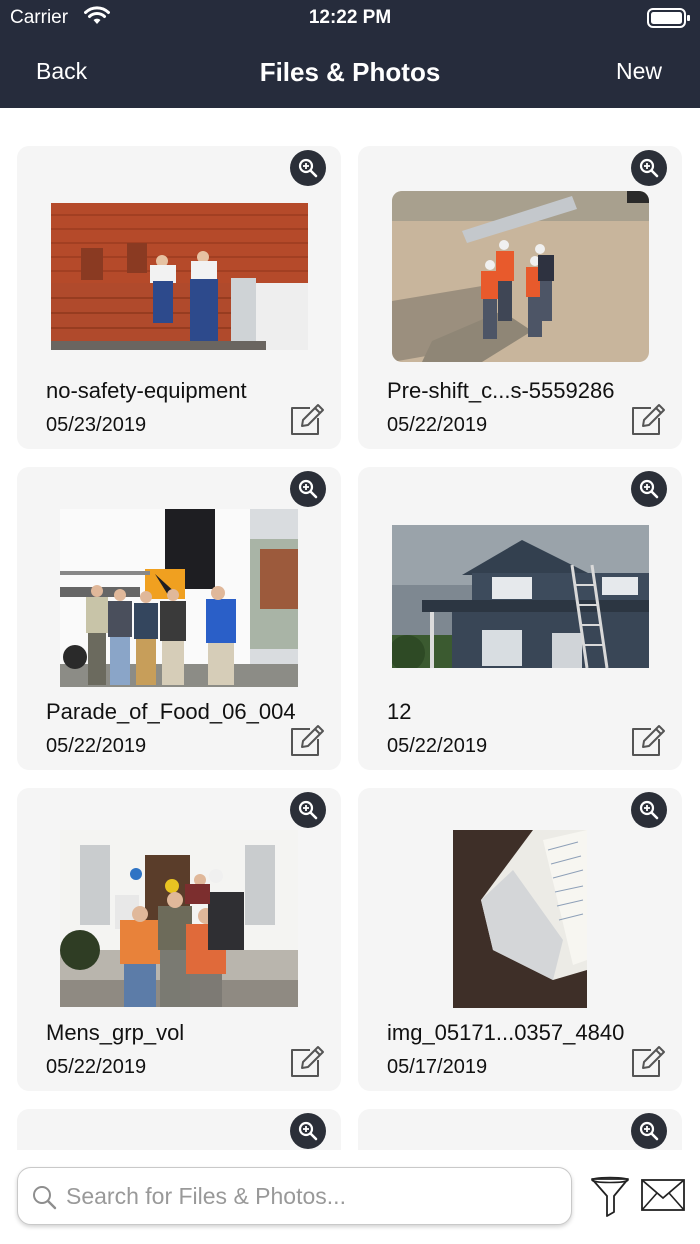 The height and width of the screenshot is (1244, 700). Describe the element at coordinates (96, 425) in the screenshot. I see `file-date: 05/23/2019` at that location.